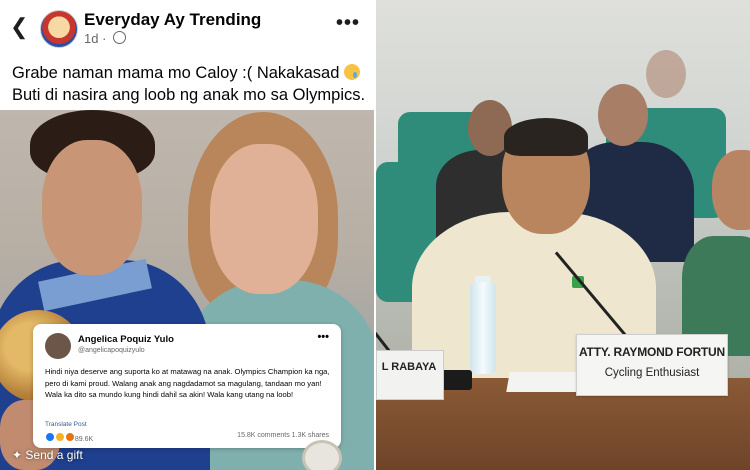 The image size is (750, 470). What do you see at coordinates (322, 455) in the screenshot?
I see `wristwatch` at bounding box center [322, 455].